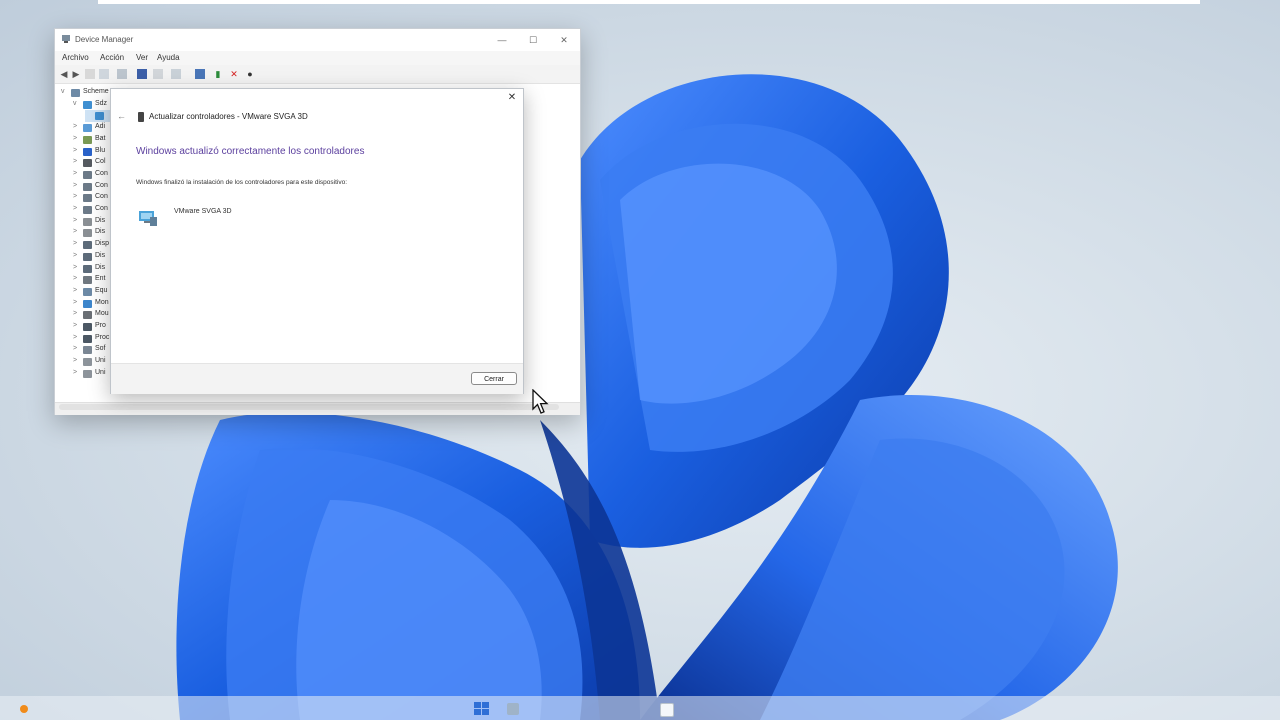 The image size is (1280, 720). Describe the element at coordinates (75, 93) in the screenshot. I see `computer-icon` at that location.